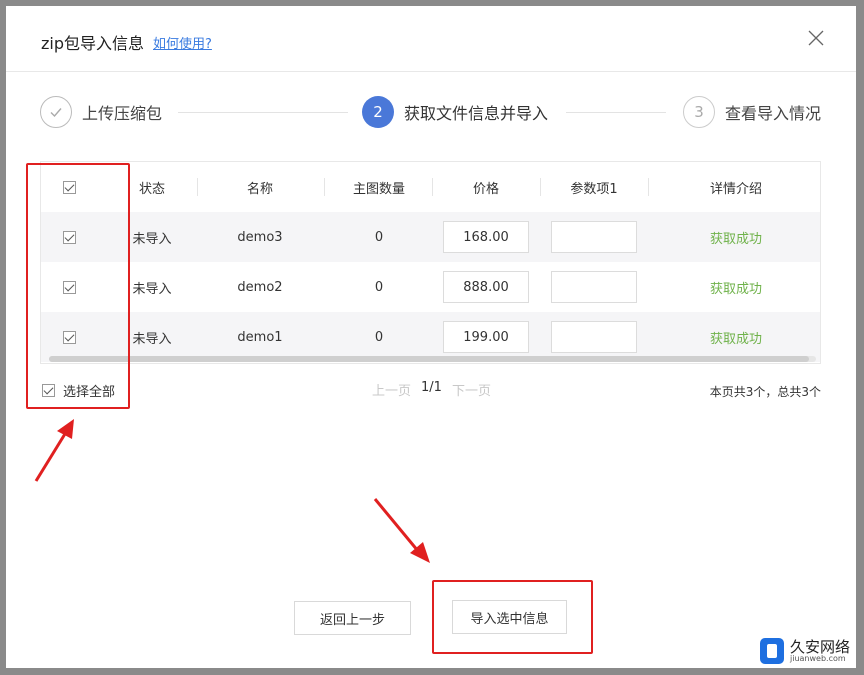 The image size is (864, 675). I want to click on step-label: 查看导入情况, so click(773, 113).